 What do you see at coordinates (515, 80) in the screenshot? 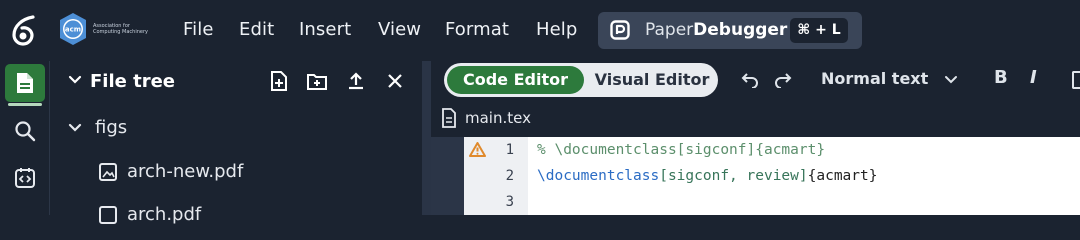
I see `code-editor-tab: Code Editor` at bounding box center [515, 80].